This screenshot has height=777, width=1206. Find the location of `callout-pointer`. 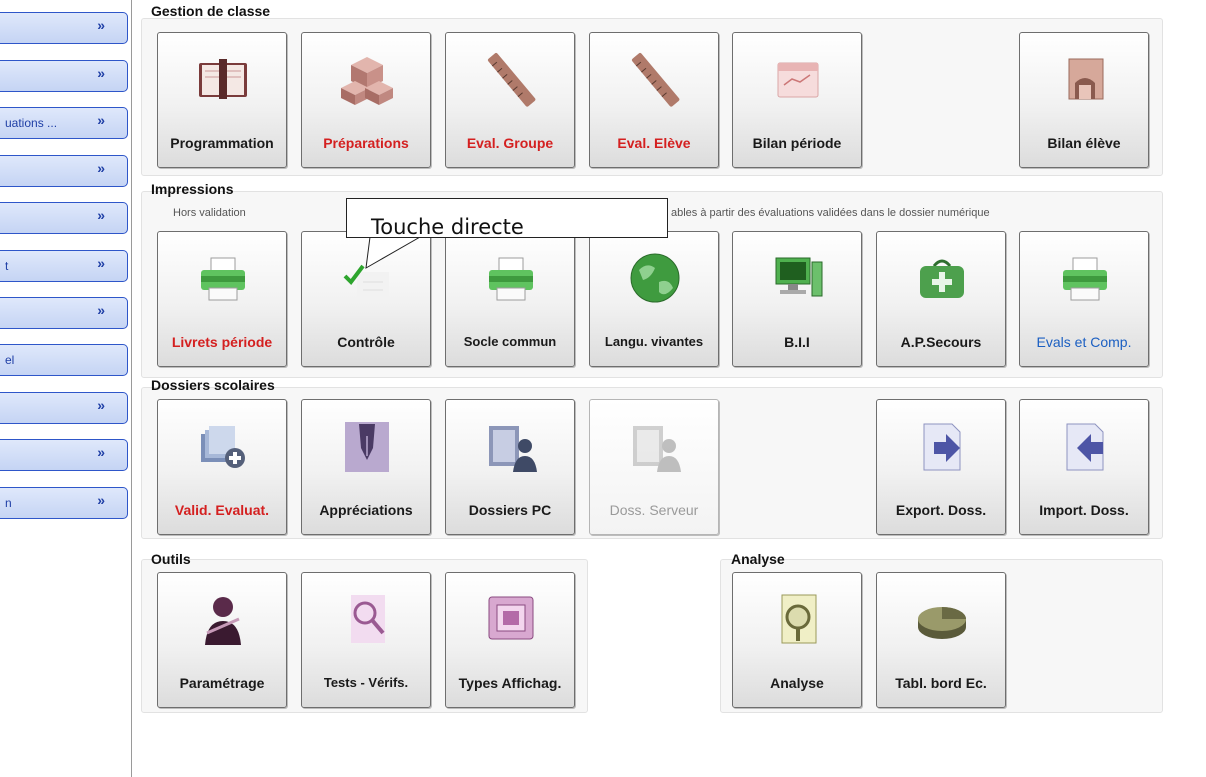

callout-pointer is located at coordinates (393, 252).